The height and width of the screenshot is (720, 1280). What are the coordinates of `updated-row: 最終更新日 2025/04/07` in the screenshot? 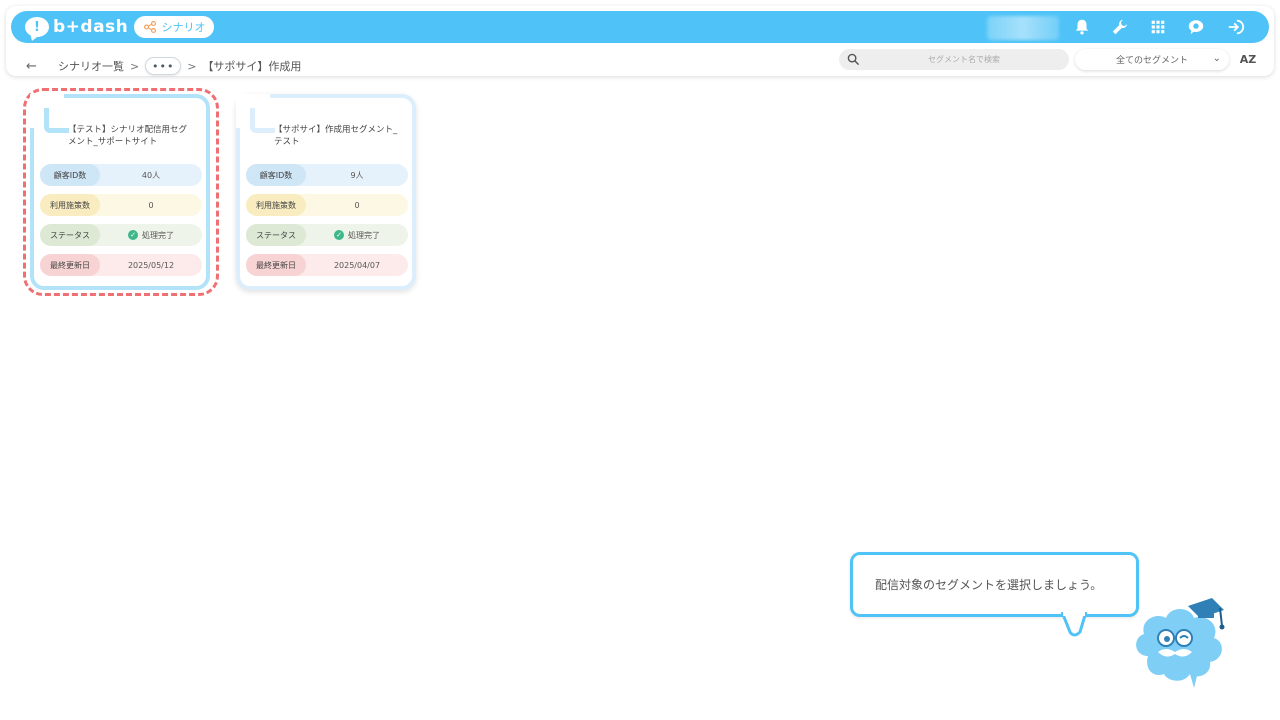 It's located at (327, 265).